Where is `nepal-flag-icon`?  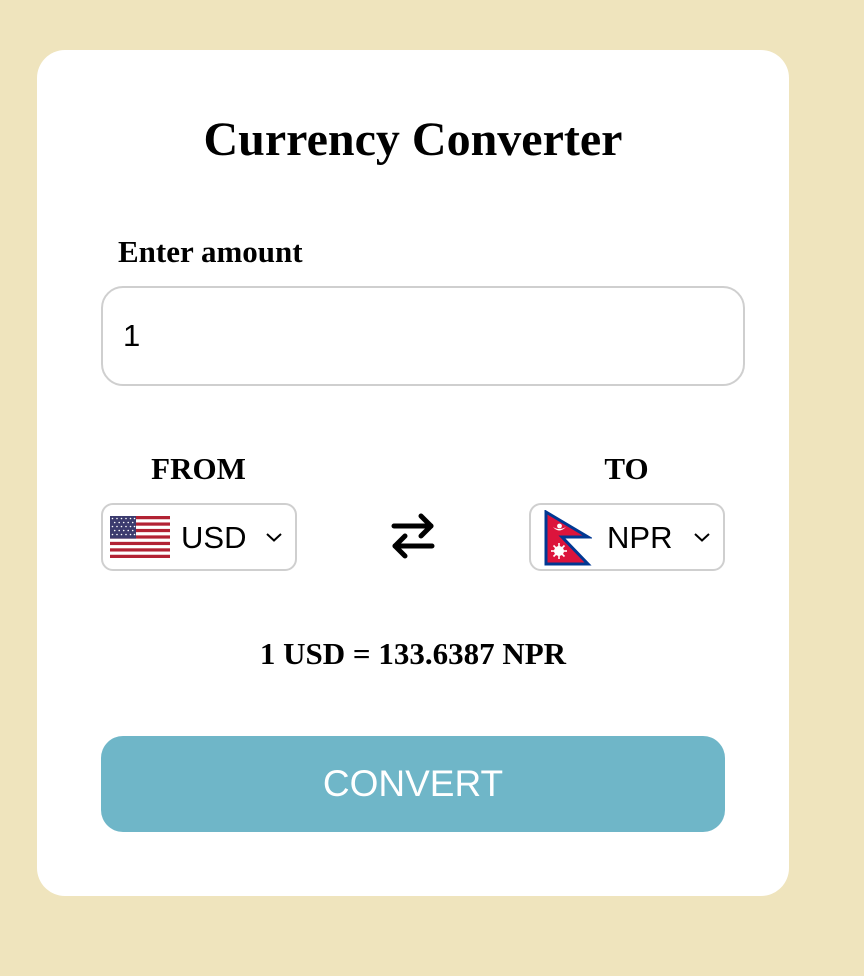 nepal-flag-icon is located at coordinates (568, 538).